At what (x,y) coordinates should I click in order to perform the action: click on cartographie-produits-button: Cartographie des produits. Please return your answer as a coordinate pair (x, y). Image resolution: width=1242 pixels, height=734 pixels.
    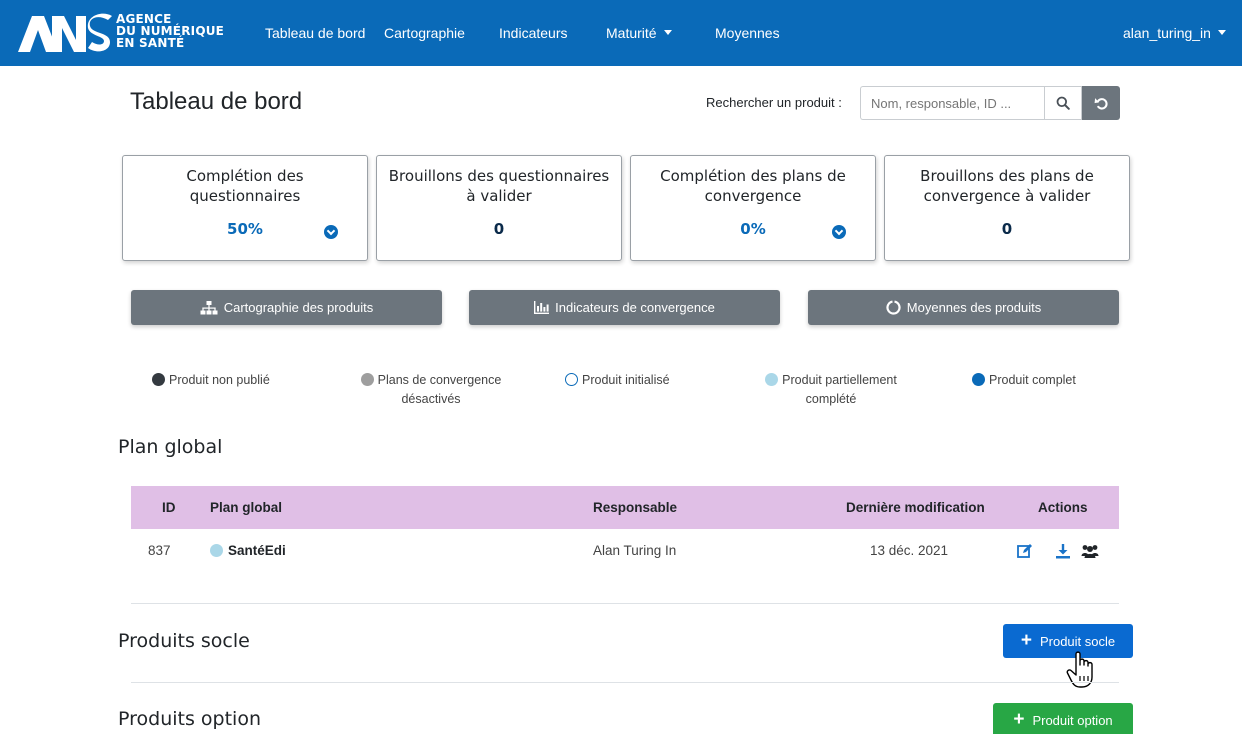
    Looking at the image, I should click on (286, 307).